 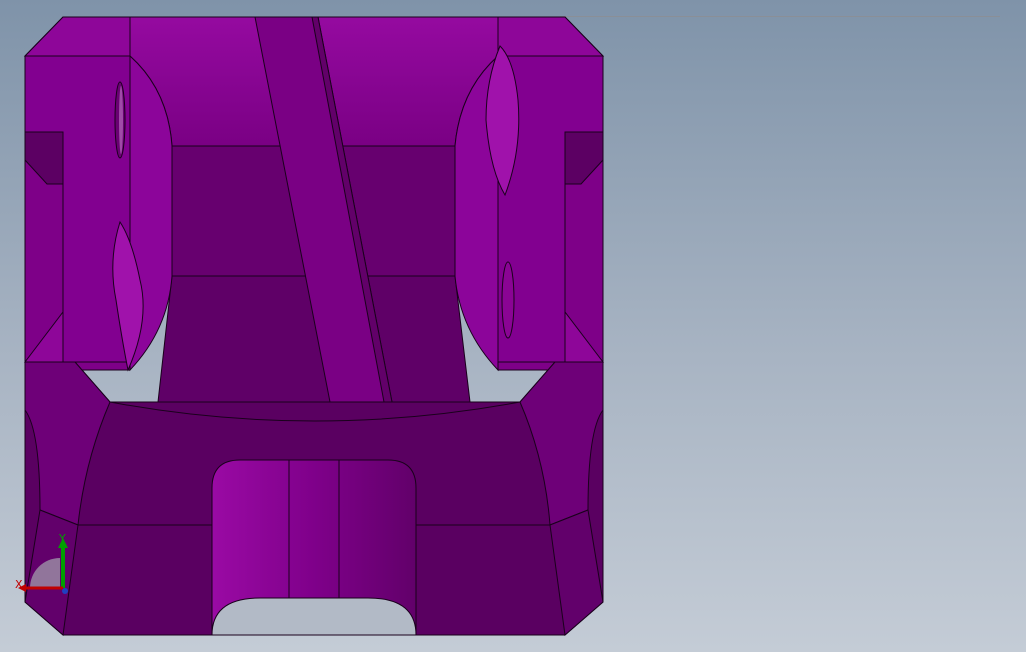 I want to click on right-flange-top-face, so click(x=551, y=36).